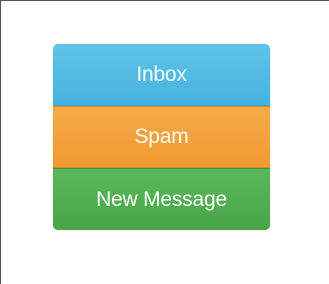  I want to click on spam-button-label: Spam, so click(161, 136).